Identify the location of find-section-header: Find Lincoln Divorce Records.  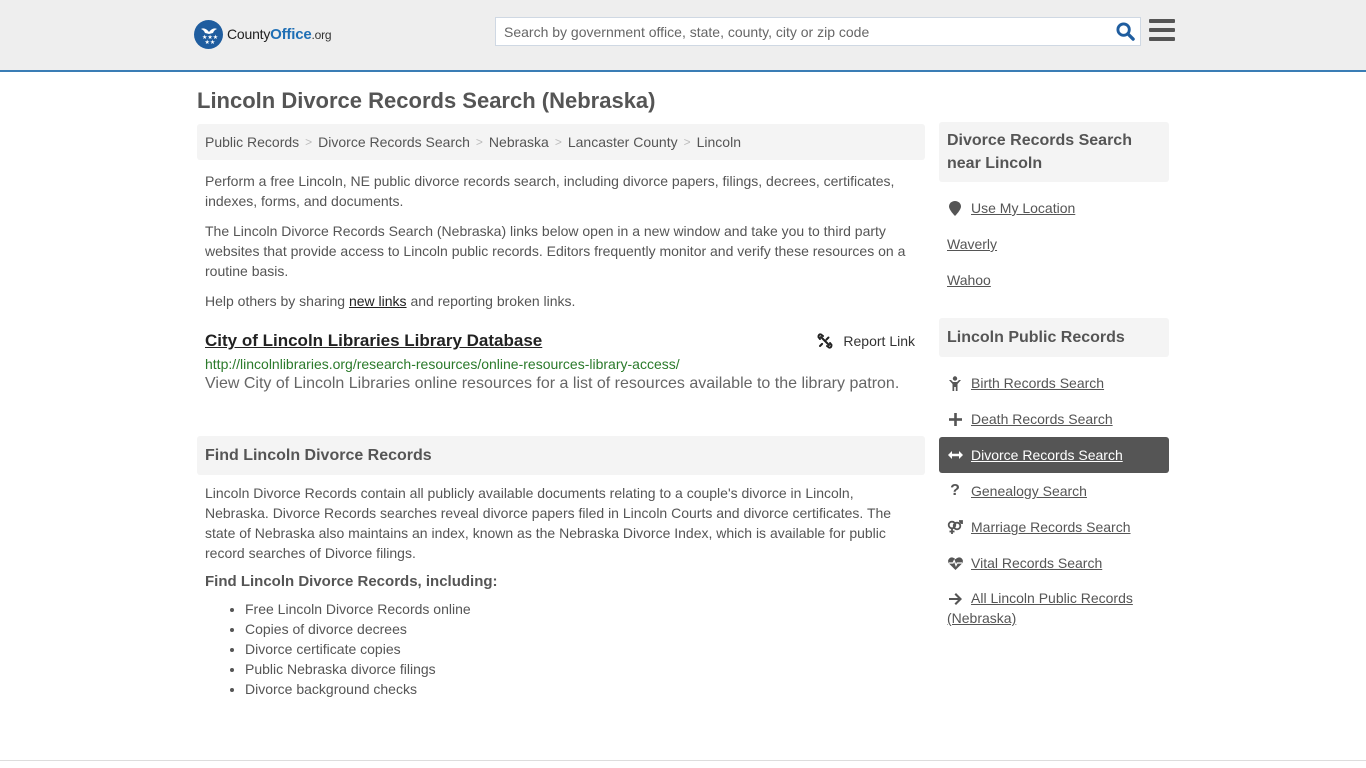
(561, 455).